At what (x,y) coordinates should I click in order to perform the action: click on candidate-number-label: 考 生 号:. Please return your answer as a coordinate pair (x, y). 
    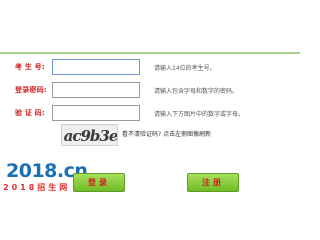
    Looking at the image, I should click on (30, 67).